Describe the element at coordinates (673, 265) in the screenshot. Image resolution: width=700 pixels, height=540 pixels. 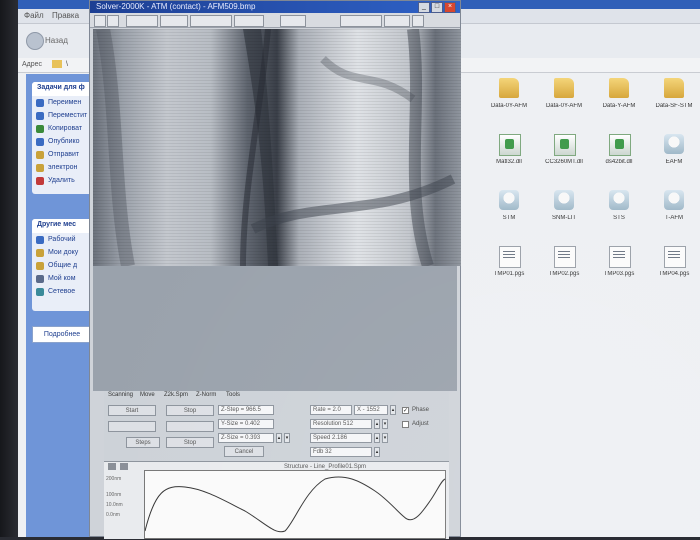
I see `file-item: TMP04.pgs` at that location.